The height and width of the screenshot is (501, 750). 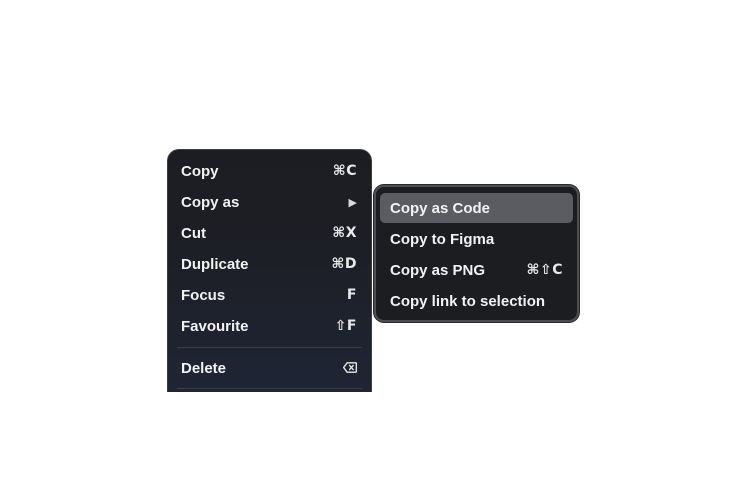 I want to click on submenu-item-copy-to-figma: Copy to Figma, so click(x=476, y=239).